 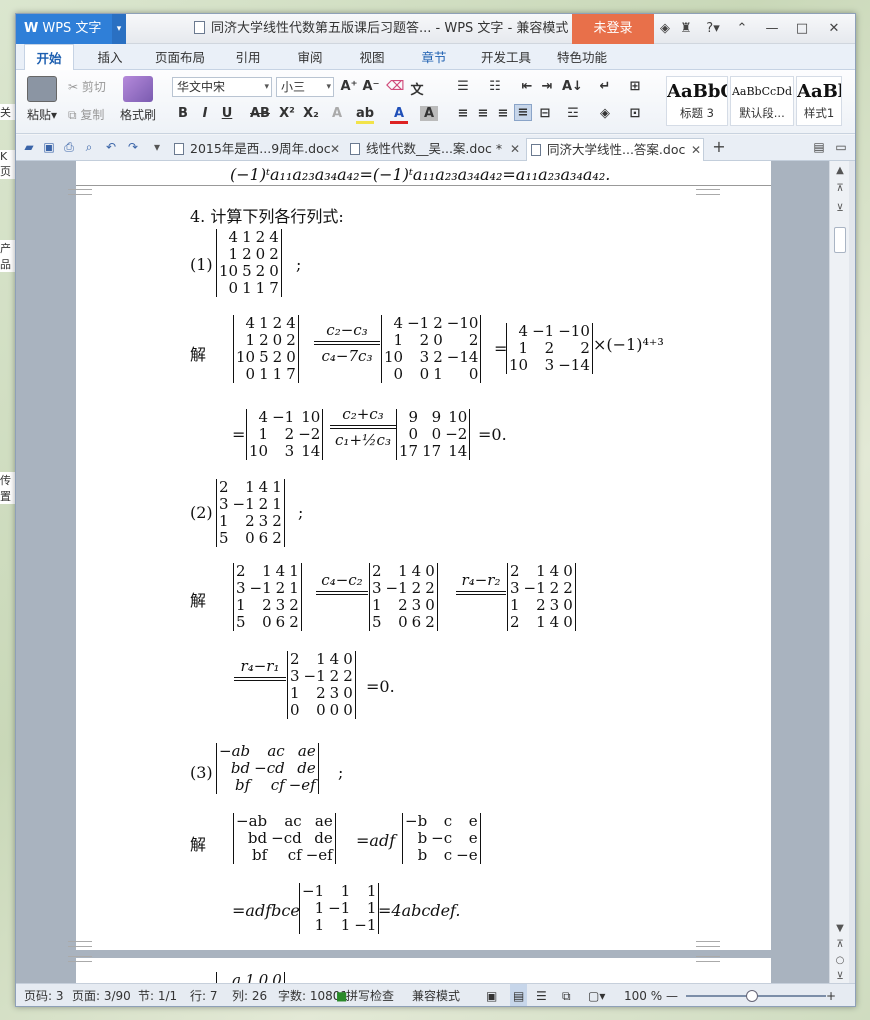 What do you see at coordinates (395, 86) in the screenshot?
I see `clear-format-icon: ⌫` at bounding box center [395, 86].